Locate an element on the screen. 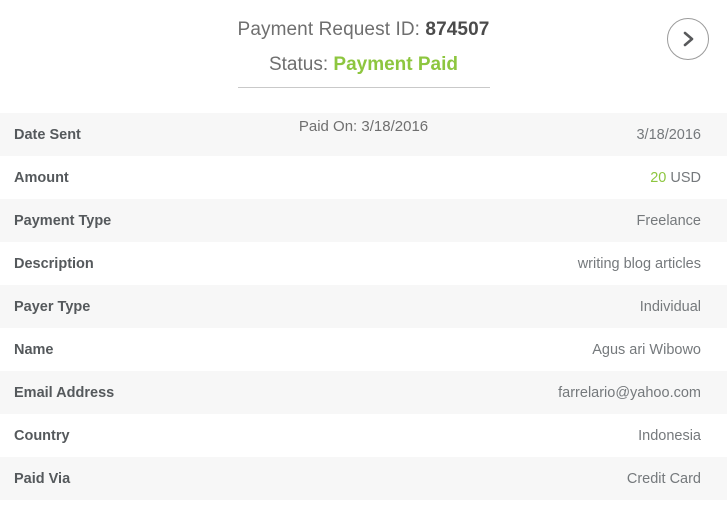 The height and width of the screenshot is (510, 727). row-label: Payer Type is located at coordinates (52, 306).